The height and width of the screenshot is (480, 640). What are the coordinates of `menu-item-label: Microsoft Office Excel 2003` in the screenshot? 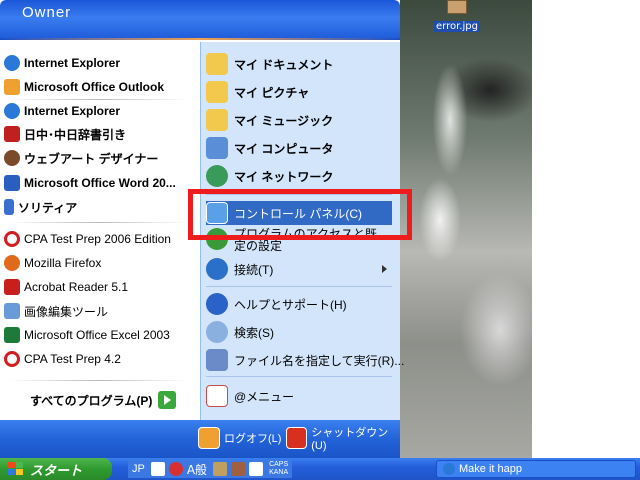 It's located at (97, 335).